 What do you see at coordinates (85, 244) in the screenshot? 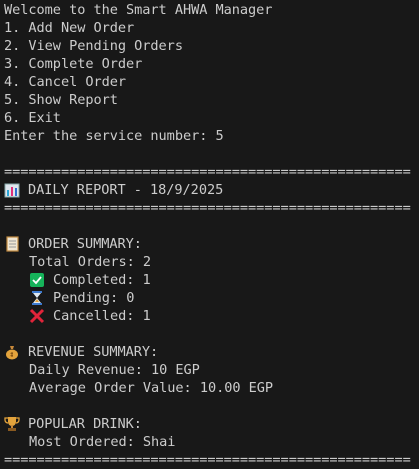
I see `order-summary-heading: ORDER SUMMARY:` at bounding box center [85, 244].